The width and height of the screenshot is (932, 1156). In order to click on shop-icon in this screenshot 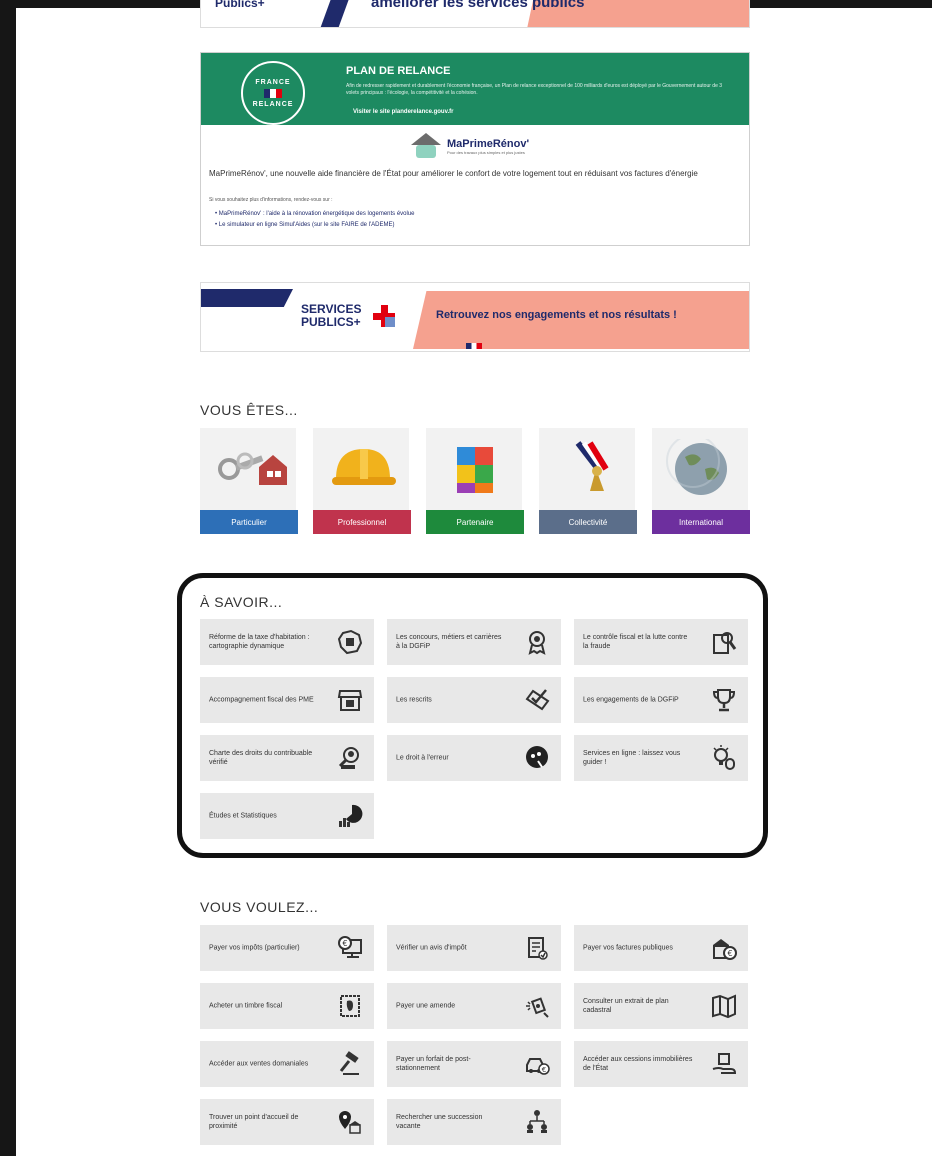, I will do `click(350, 700)`.